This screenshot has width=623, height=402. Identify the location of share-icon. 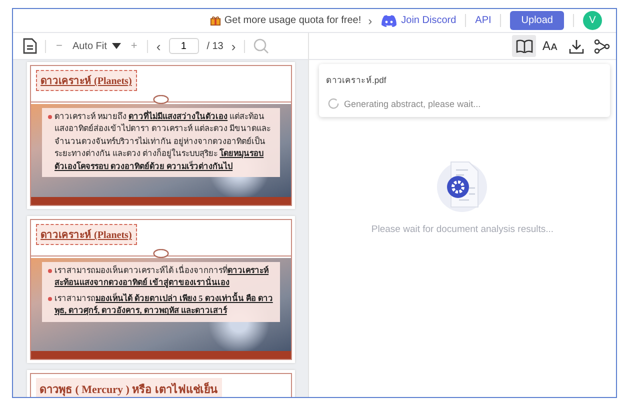
(602, 46).